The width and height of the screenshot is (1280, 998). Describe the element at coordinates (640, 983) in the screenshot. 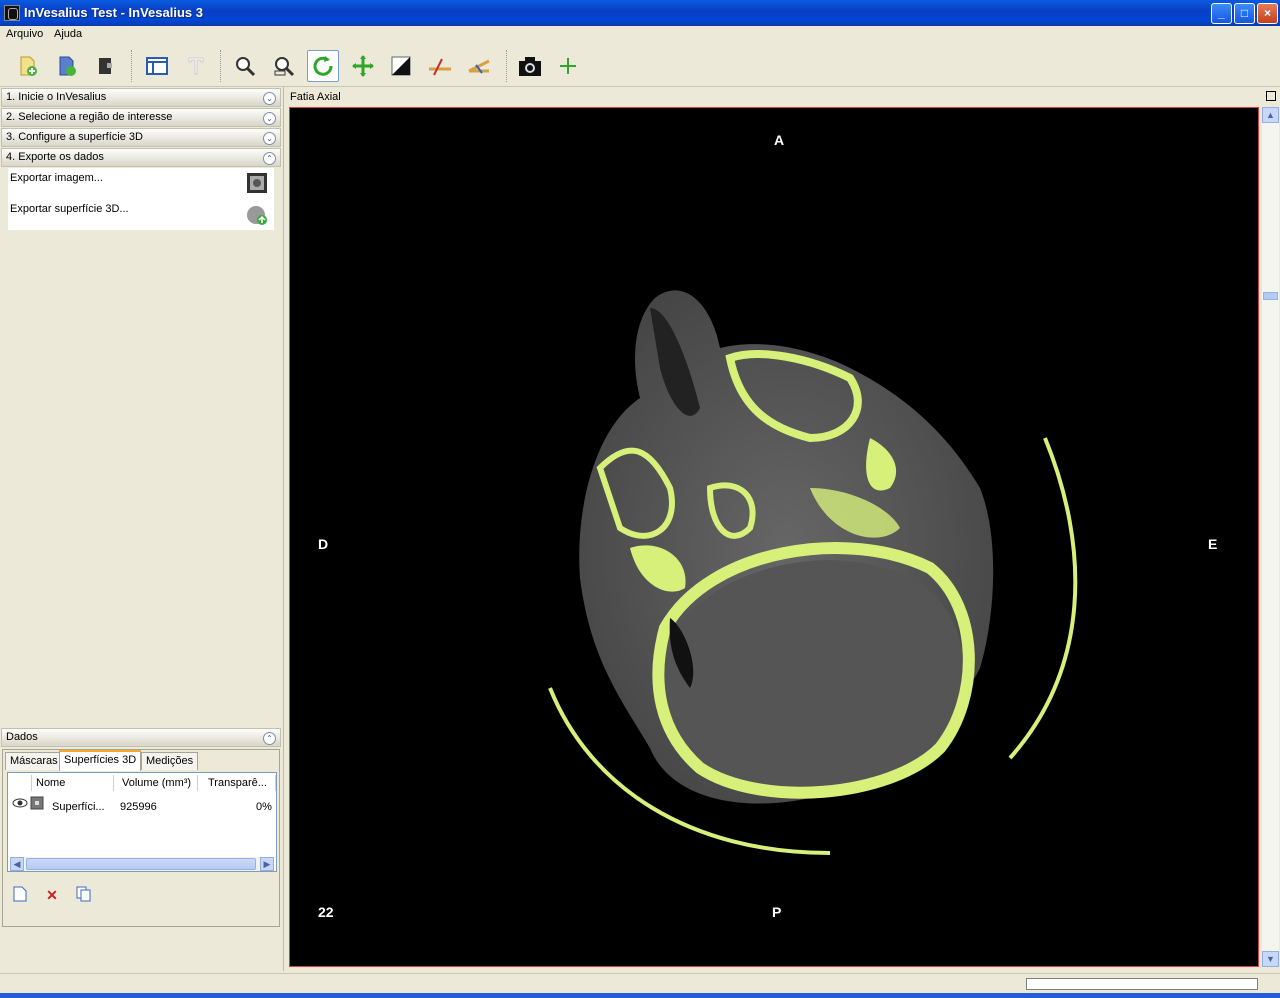

I see `status-bar` at that location.